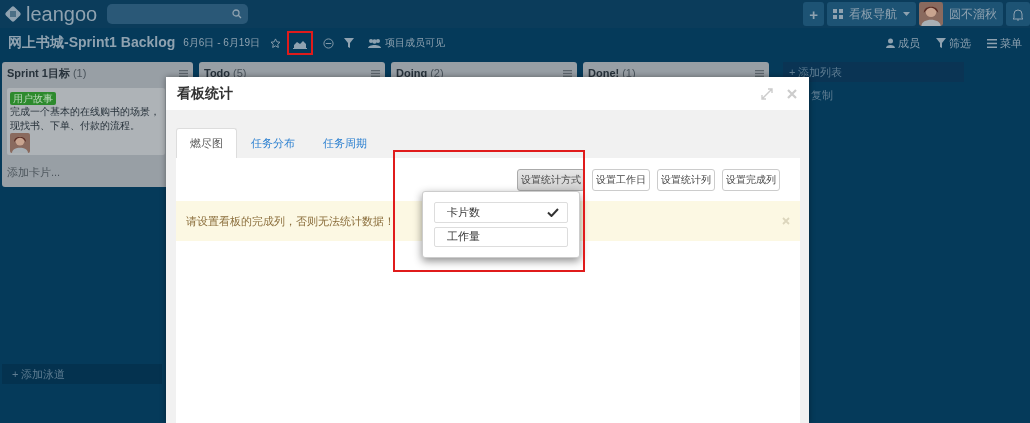 The height and width of the screenshot is (423, 1030). Describe the element at coordinates (275, 43) in the screenshot. I see `star-icon` at that location.